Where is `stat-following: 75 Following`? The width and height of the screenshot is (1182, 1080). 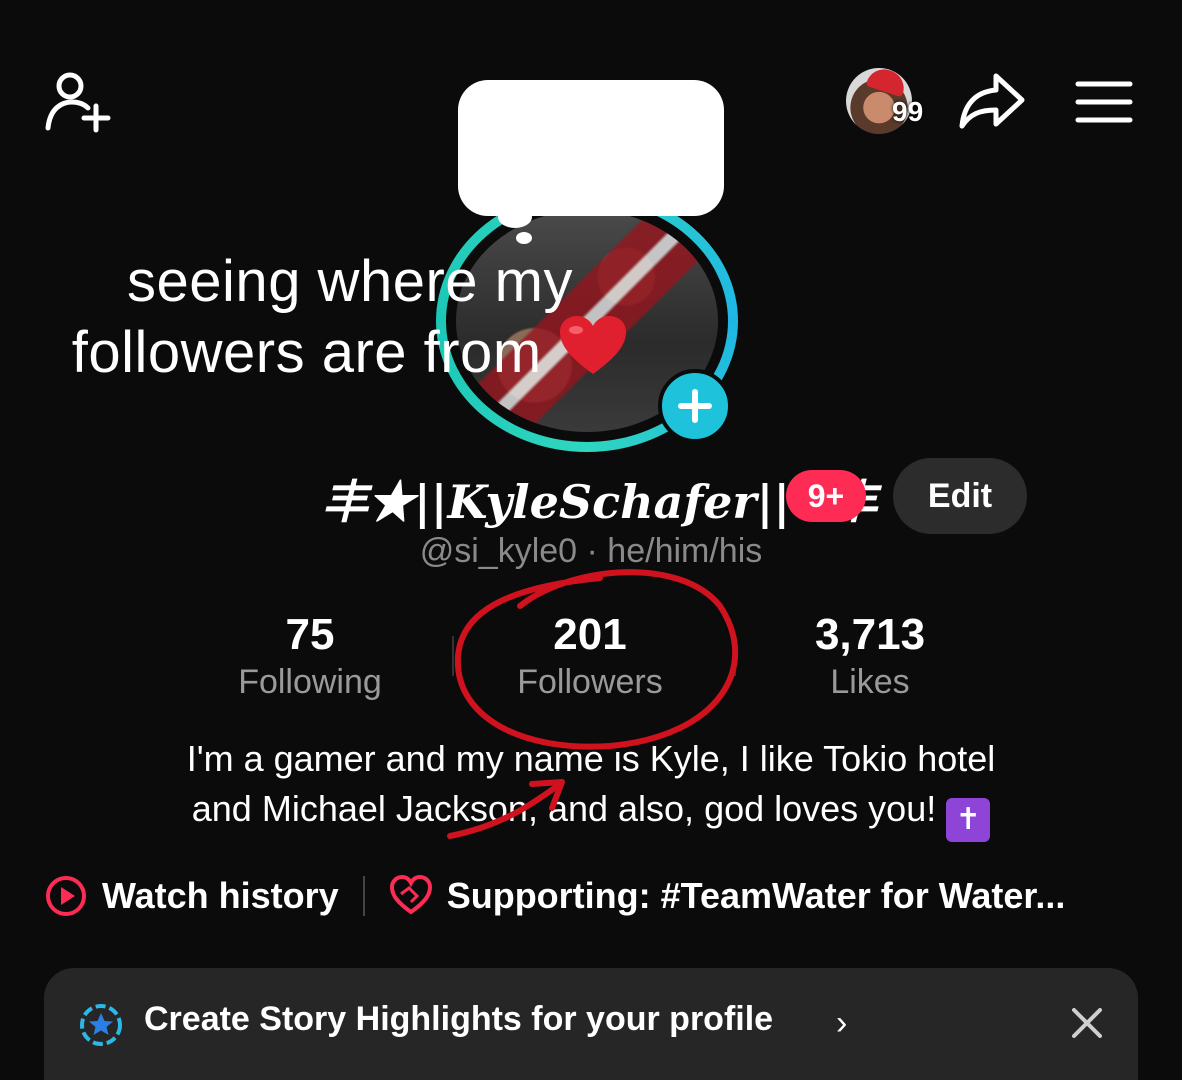 stat-following: 75 Following is located at coordinates (310, 655).